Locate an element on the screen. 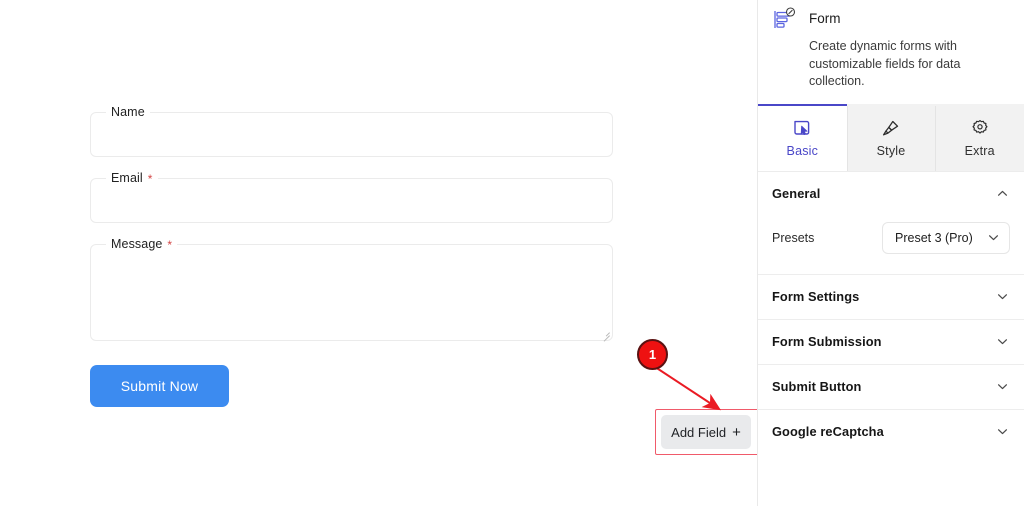  panel-tabs: Basic Style Extra is located at coordinates (891, 137).